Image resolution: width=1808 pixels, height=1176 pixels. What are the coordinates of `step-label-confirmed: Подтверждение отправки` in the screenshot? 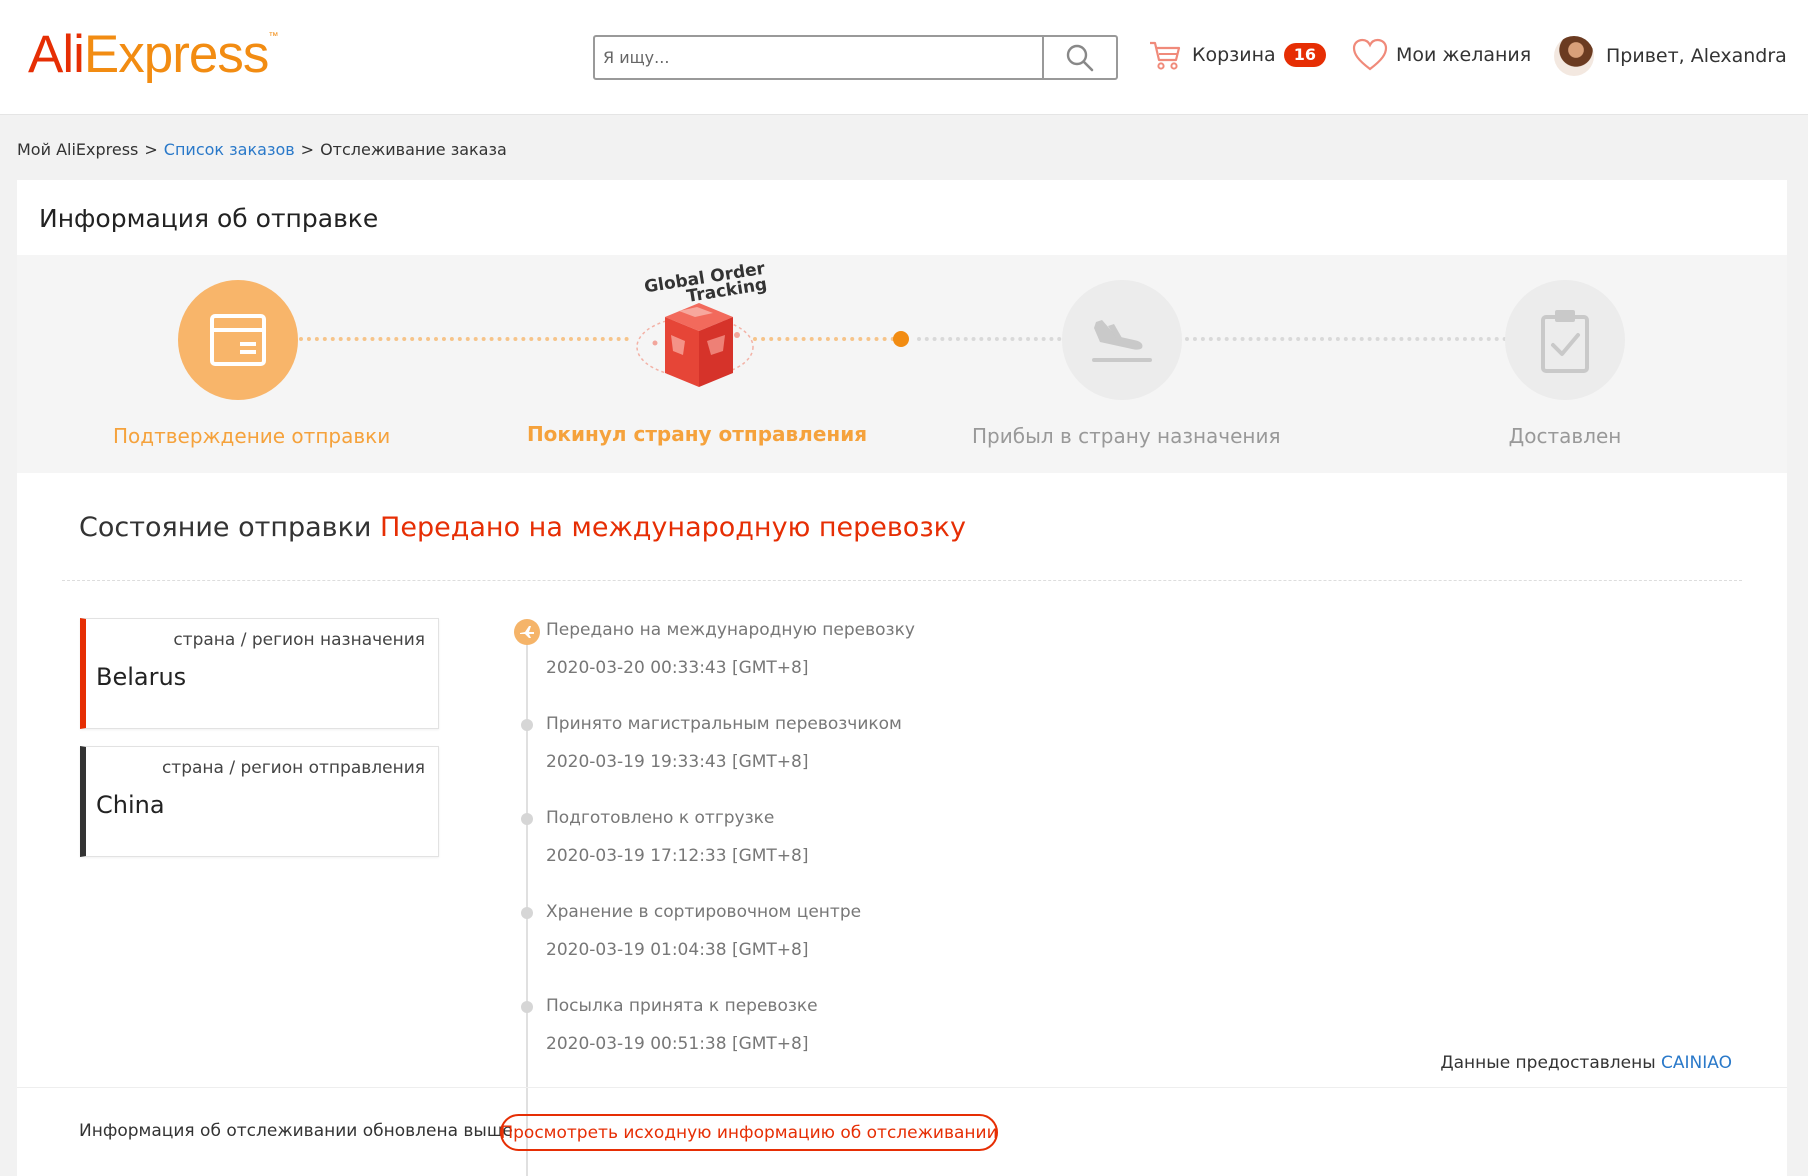 It's located at (252, 436).